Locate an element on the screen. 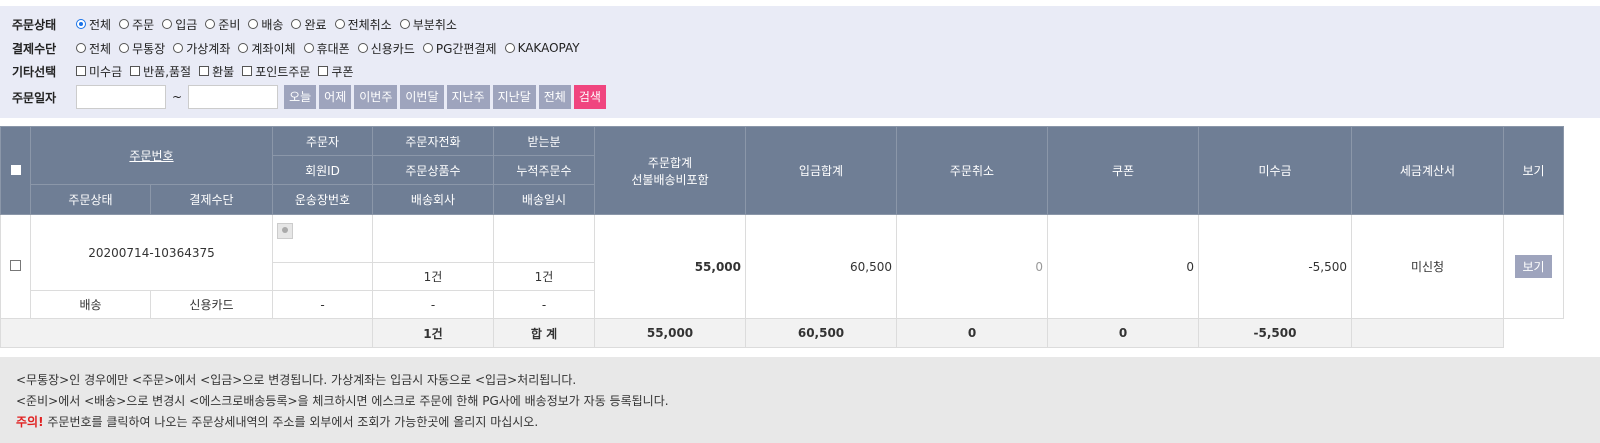  row-checkbox is located at coordinates (15, 265).